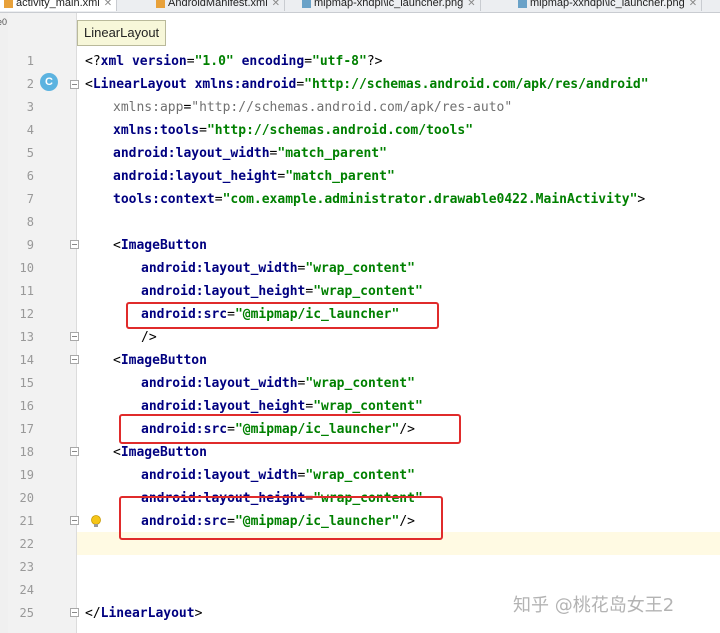 Image resolution: width=720 pixels, height=633 pixels. Describe the element at coordinates (122, 33) in the screenshot. I see `tooltip-linearlayout: LinearLayout` at that location.